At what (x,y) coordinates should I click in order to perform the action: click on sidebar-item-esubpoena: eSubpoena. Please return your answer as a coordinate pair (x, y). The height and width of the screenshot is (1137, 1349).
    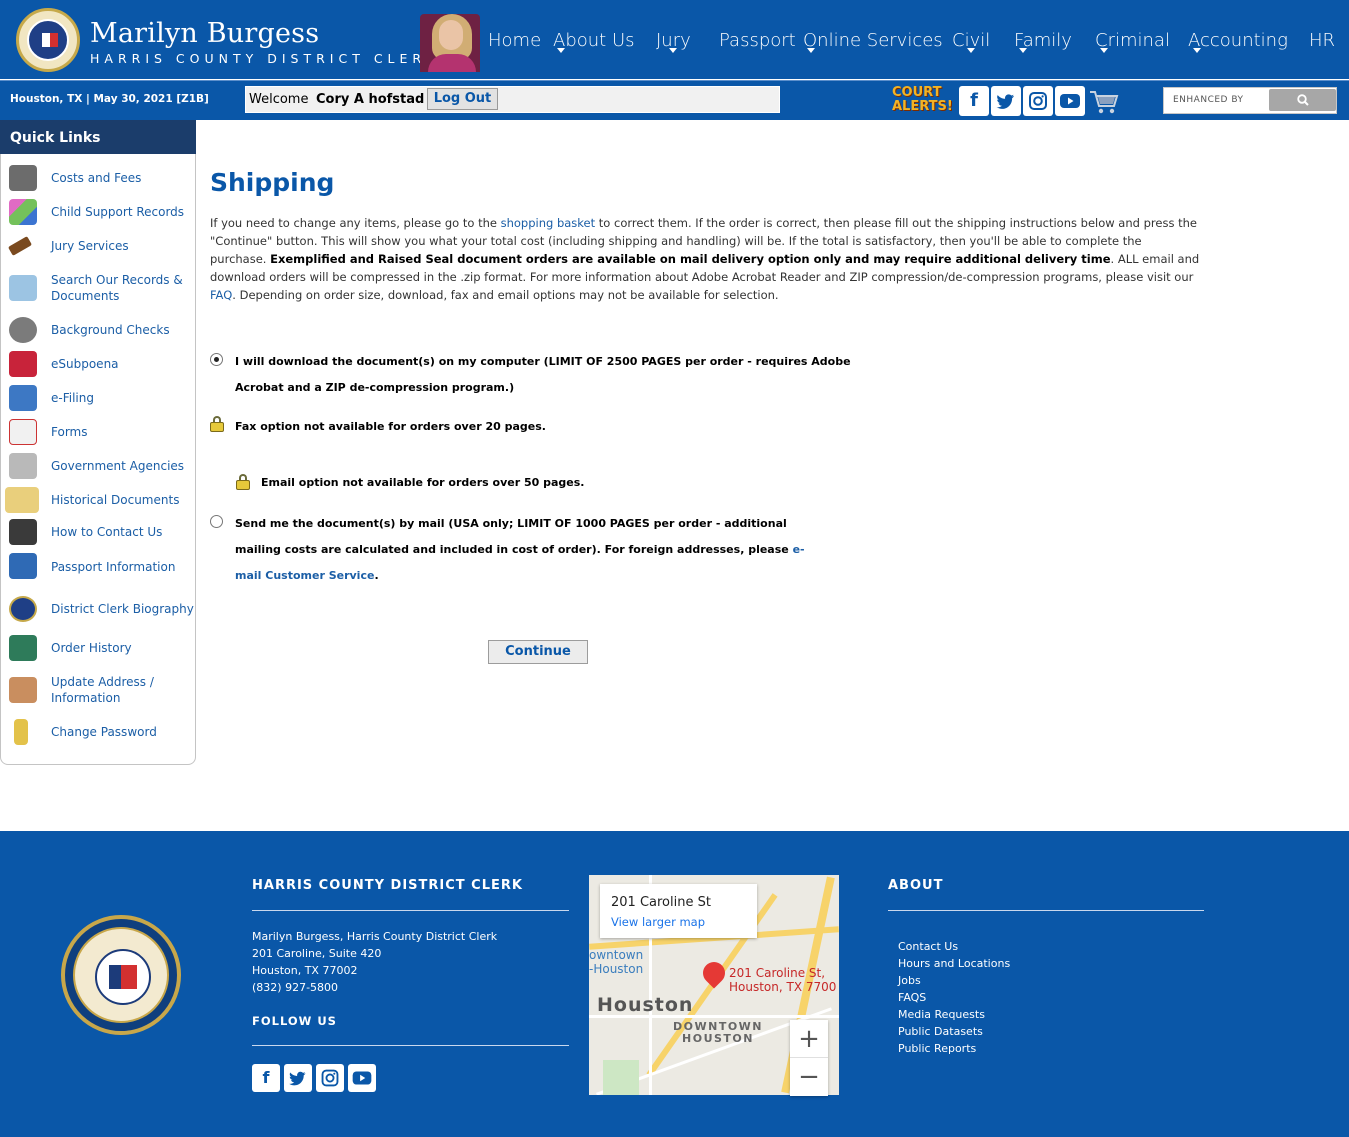
    Looking at the image, I should click on (85, 364).